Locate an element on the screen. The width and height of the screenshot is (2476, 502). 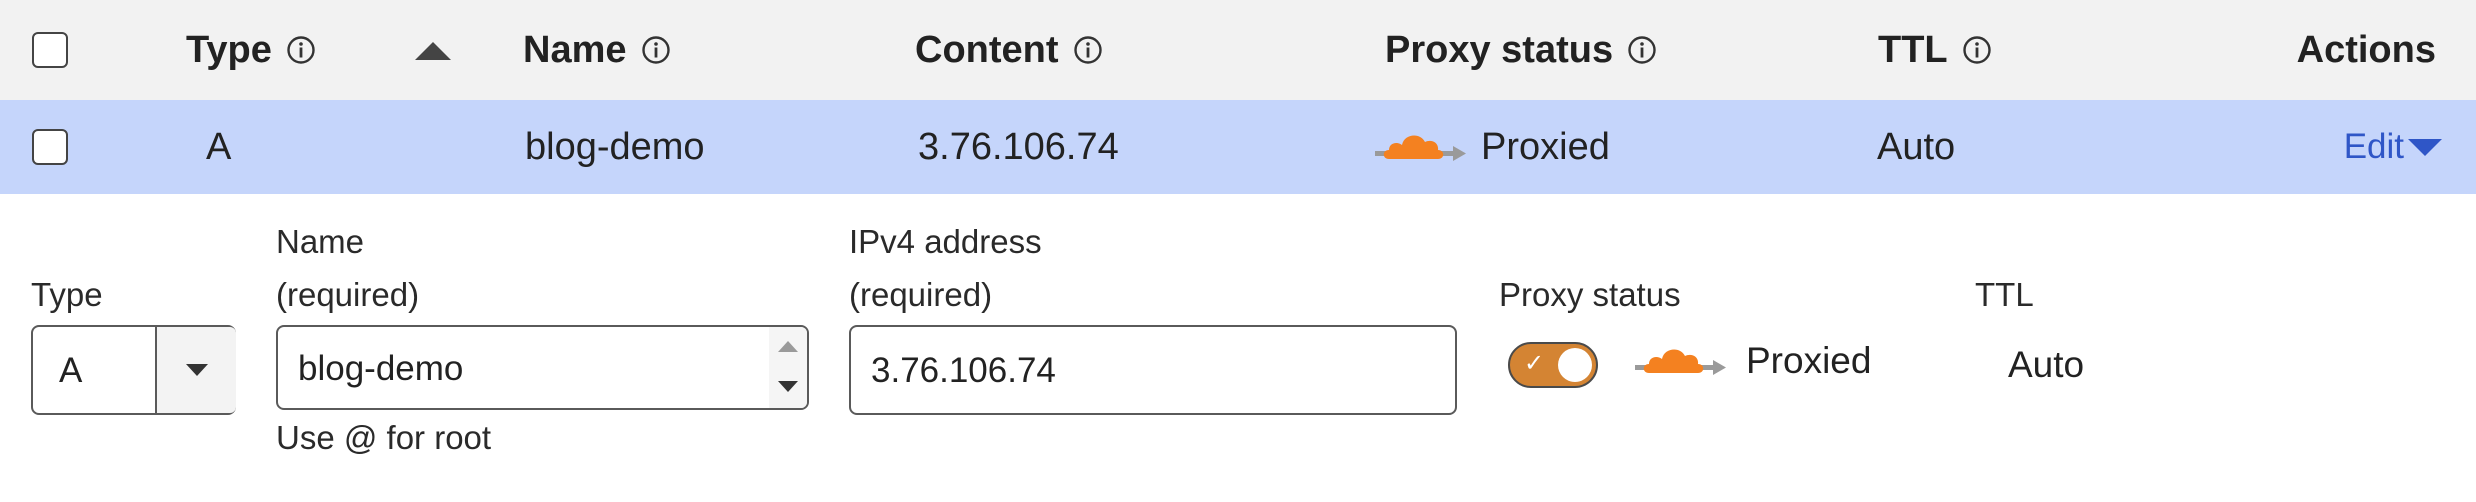
toggle-knob is located at coordinates (1575, 365).